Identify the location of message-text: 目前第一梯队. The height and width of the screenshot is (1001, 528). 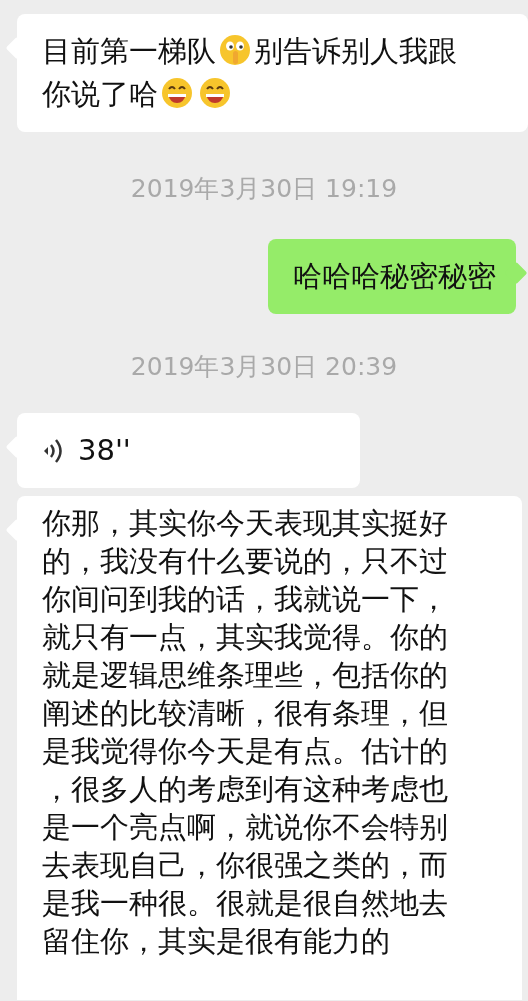
(129, 51).